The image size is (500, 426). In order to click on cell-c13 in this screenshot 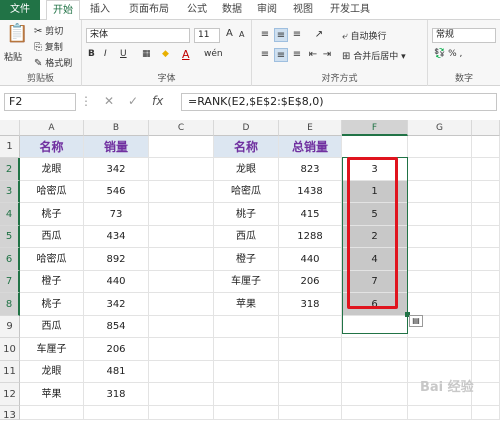, I will do `click(181, 413)`.